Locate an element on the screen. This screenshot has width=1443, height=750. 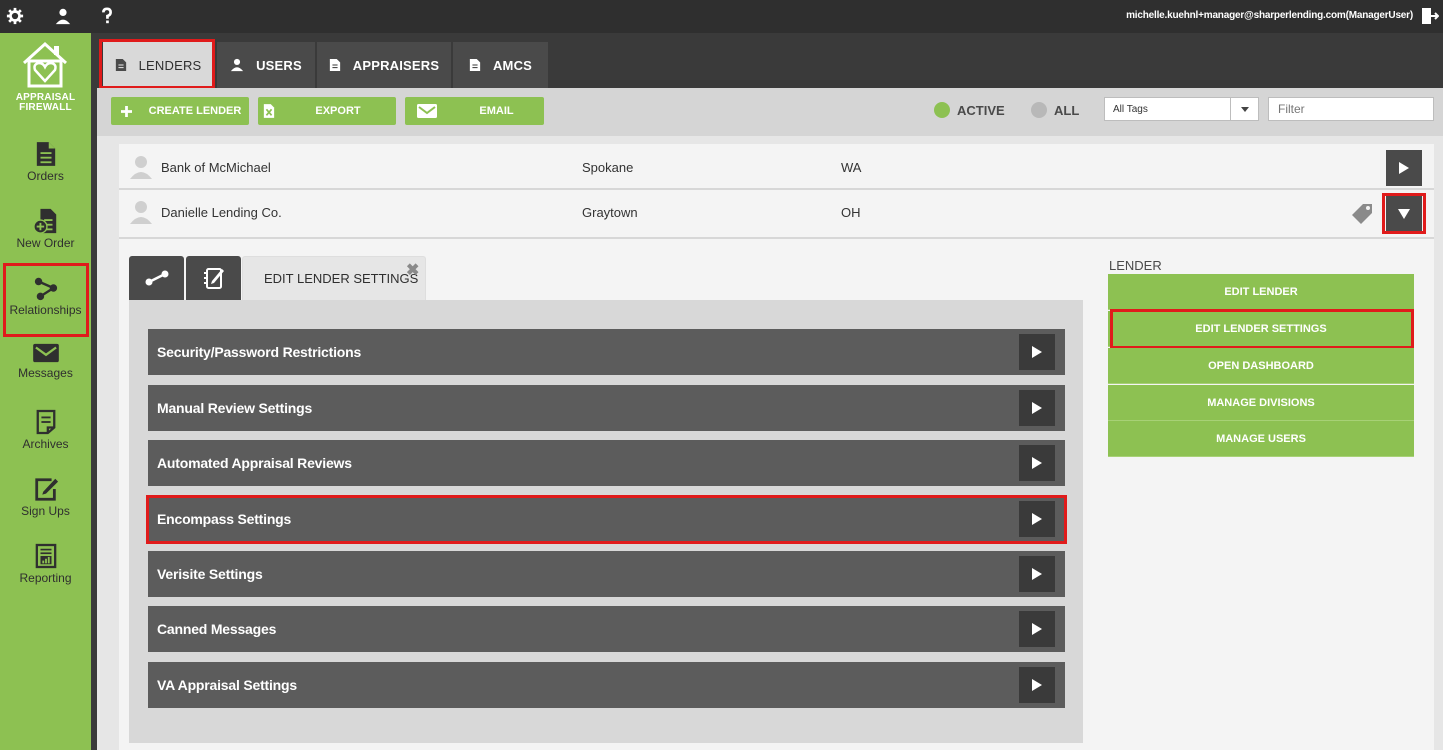
notebook-edit-icon is located at coordinates (213, 278).